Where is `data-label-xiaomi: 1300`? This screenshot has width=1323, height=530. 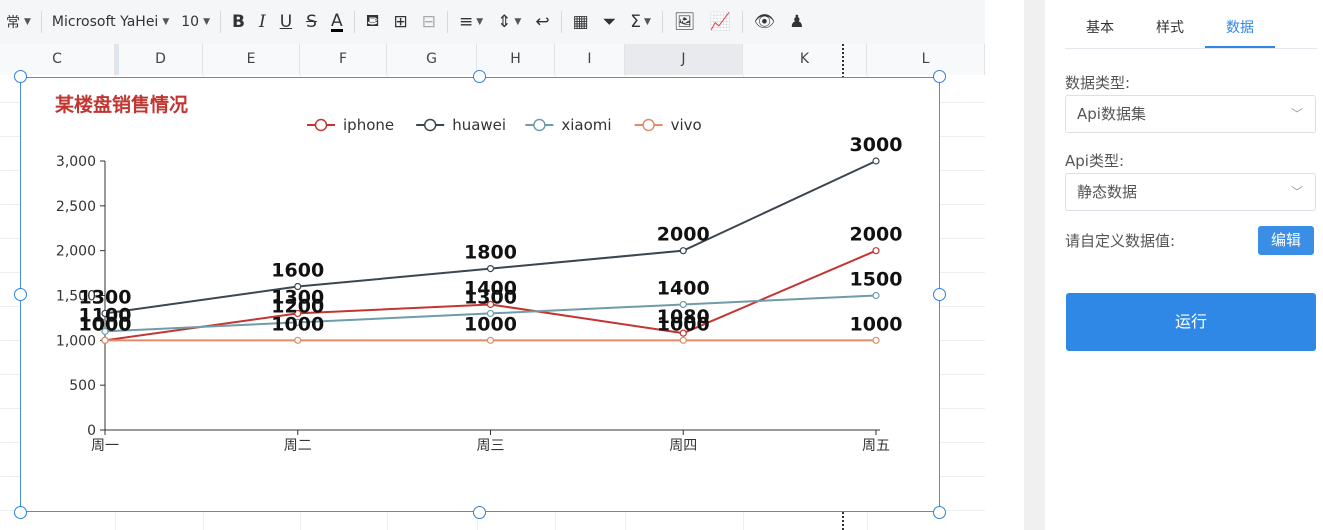
data-label-xiaomi: 1300 is located at coordinates (490, 297).